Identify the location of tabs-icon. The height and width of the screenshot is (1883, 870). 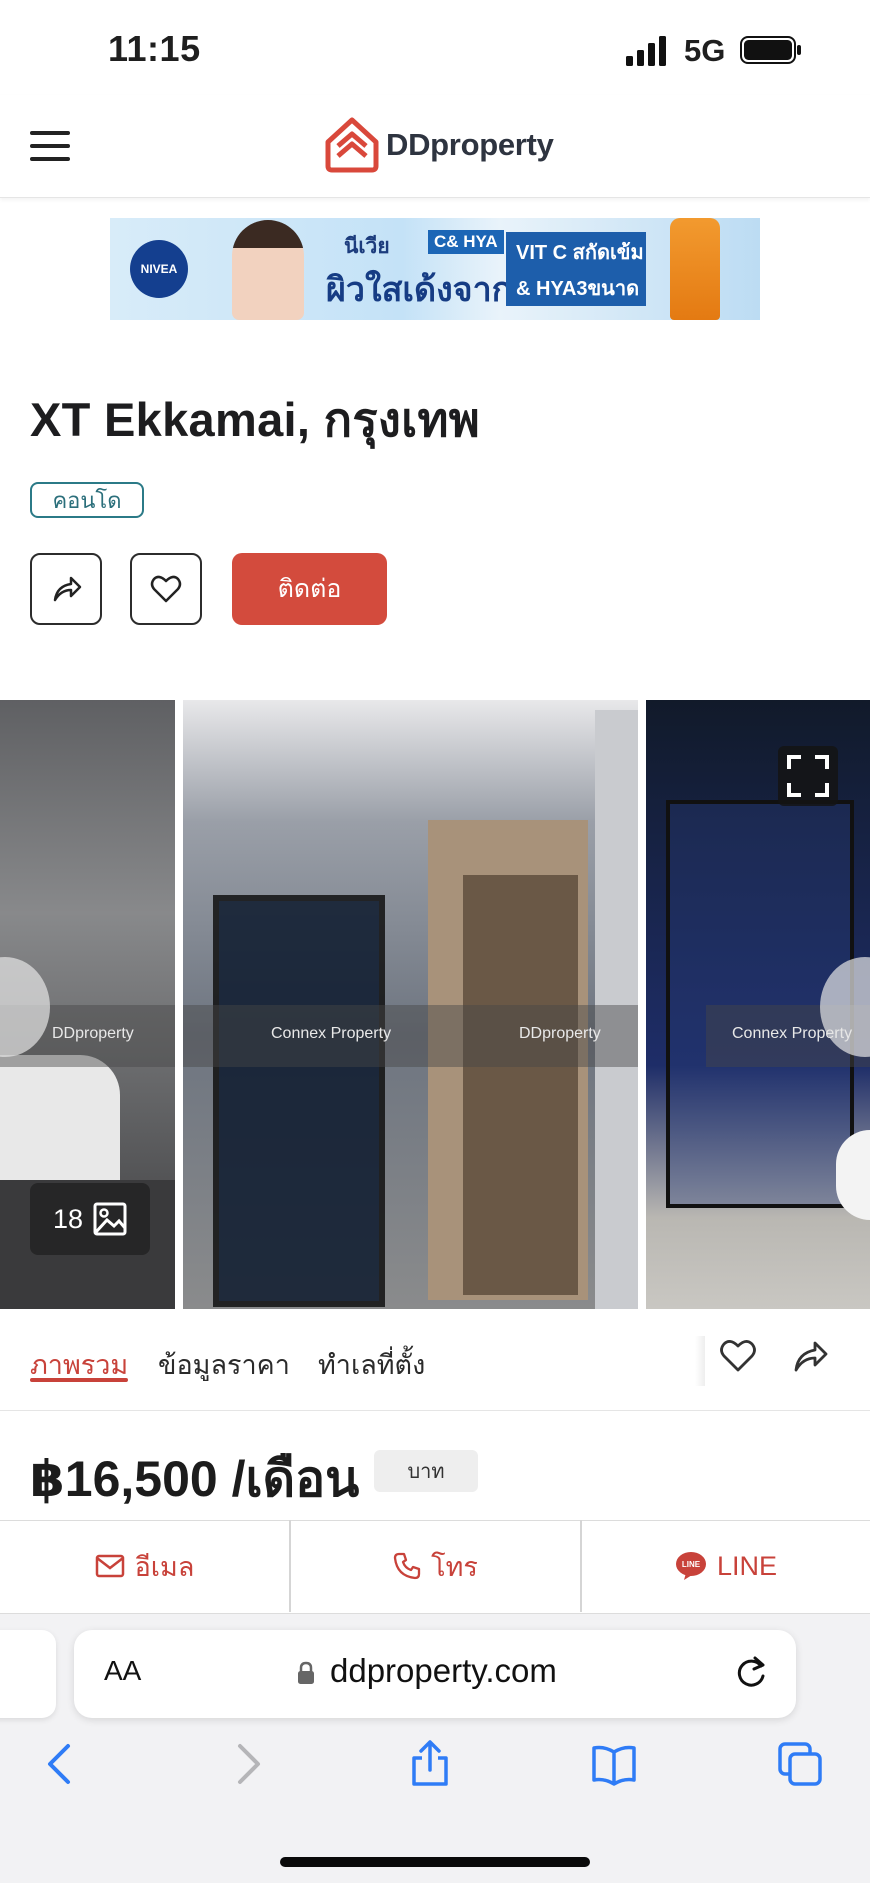
(800, 1764).